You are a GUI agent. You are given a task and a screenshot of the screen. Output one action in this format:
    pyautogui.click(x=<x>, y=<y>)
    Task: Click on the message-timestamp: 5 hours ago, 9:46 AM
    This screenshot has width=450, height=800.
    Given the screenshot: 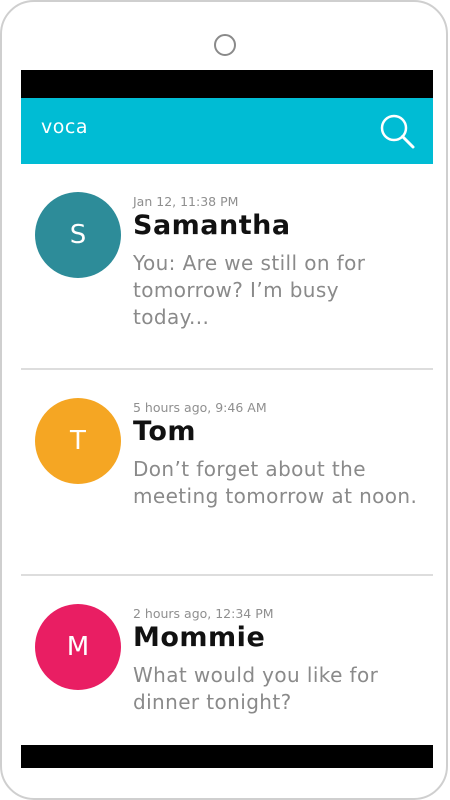 What is the action you would take?
    pyautogui.click(x=200, y=407)
    